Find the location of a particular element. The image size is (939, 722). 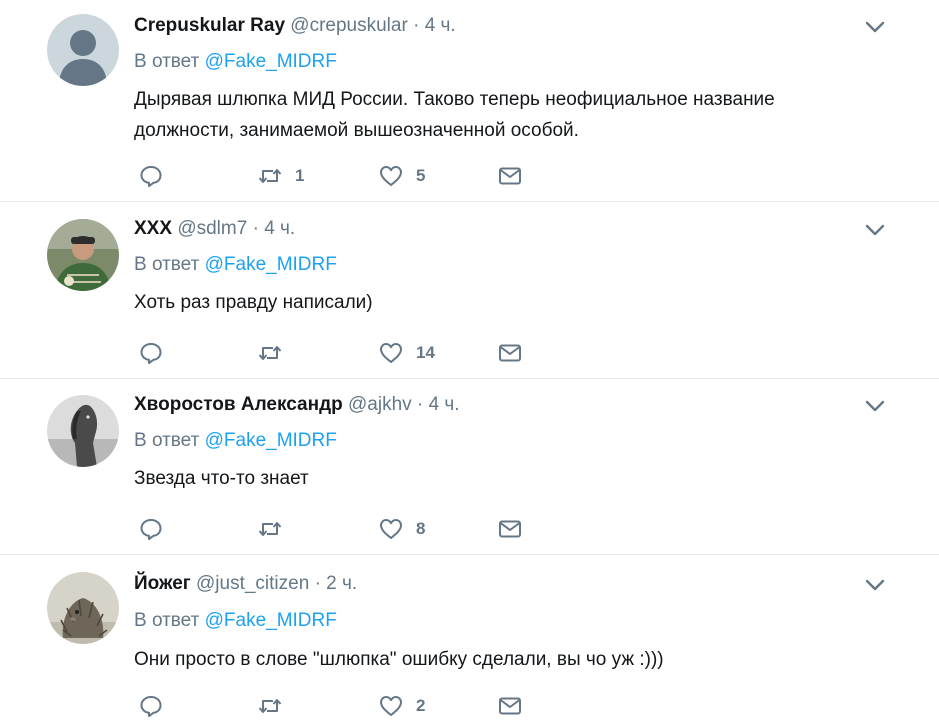

retweet-button: 1 is located at coordinates (280, 176).